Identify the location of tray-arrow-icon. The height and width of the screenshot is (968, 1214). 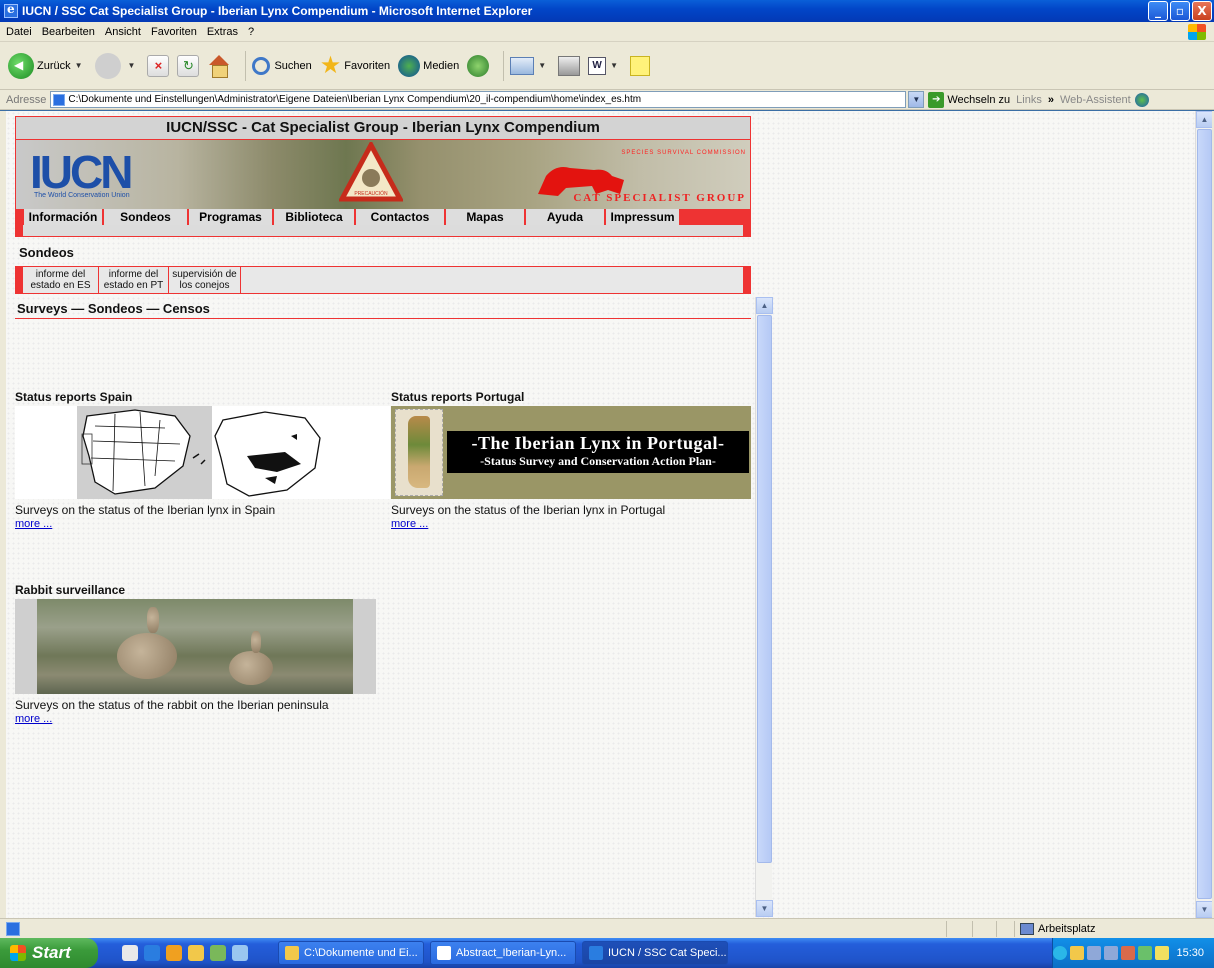
(1060, 953).